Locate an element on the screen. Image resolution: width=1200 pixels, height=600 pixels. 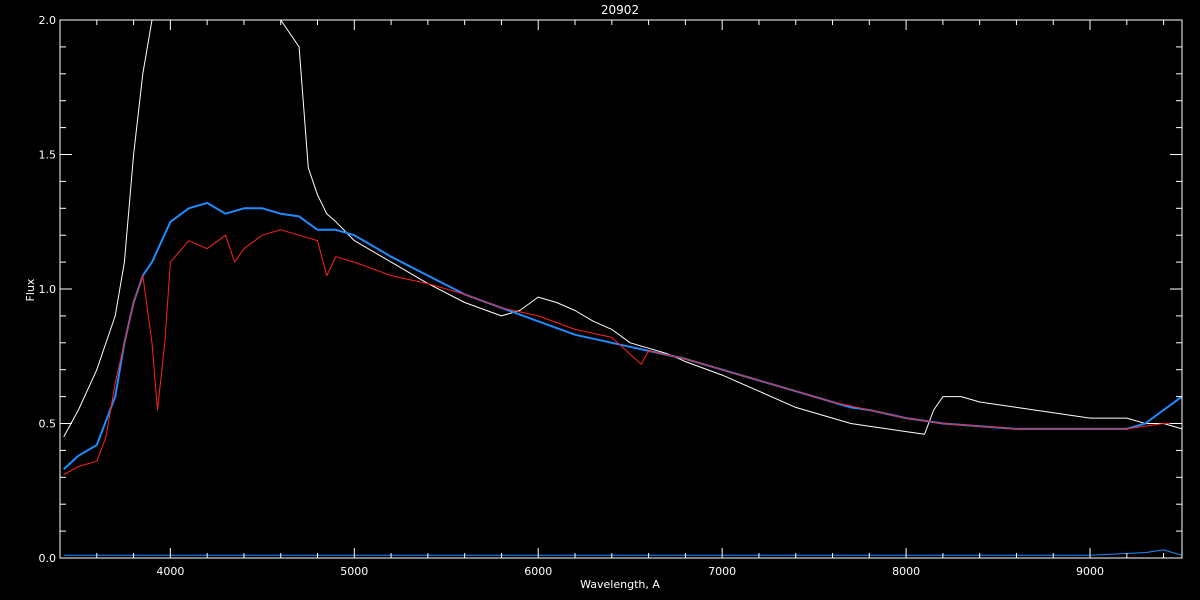
x-tick-label: 4000 is located at coordinates (170, 571).